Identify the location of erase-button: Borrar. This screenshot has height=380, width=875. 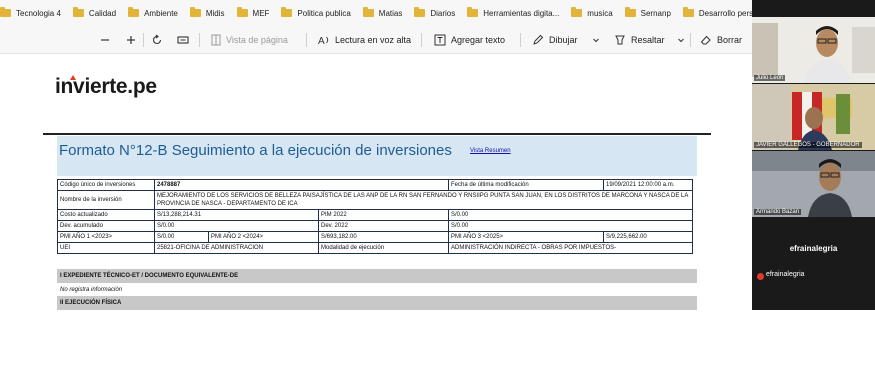
(721, 40).